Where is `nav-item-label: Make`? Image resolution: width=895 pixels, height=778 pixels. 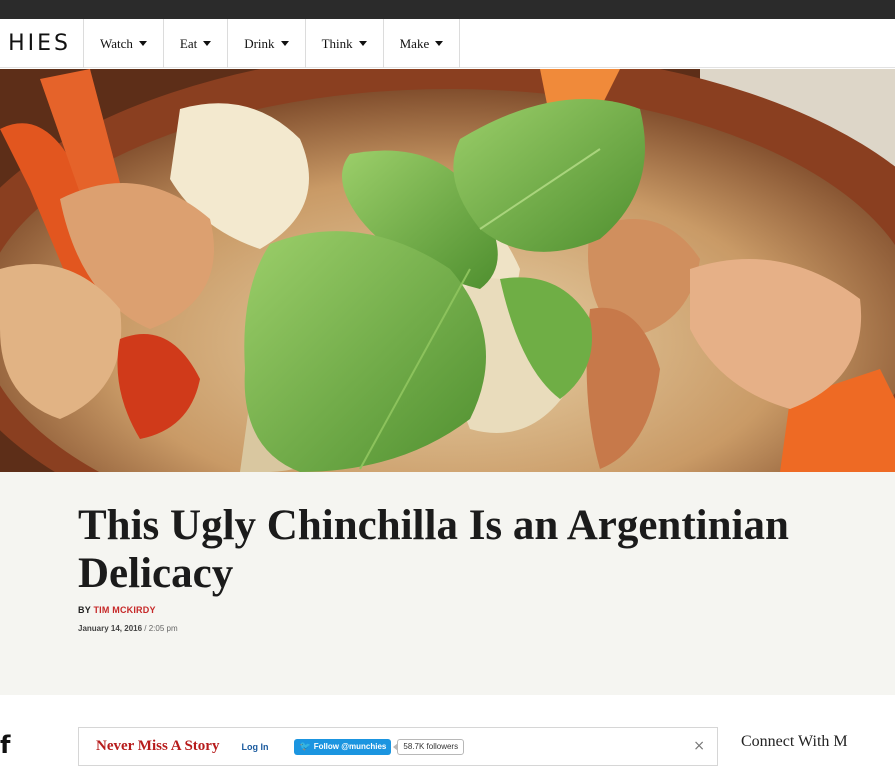
nav-item-label: Make is located at coordinates (414, 43).